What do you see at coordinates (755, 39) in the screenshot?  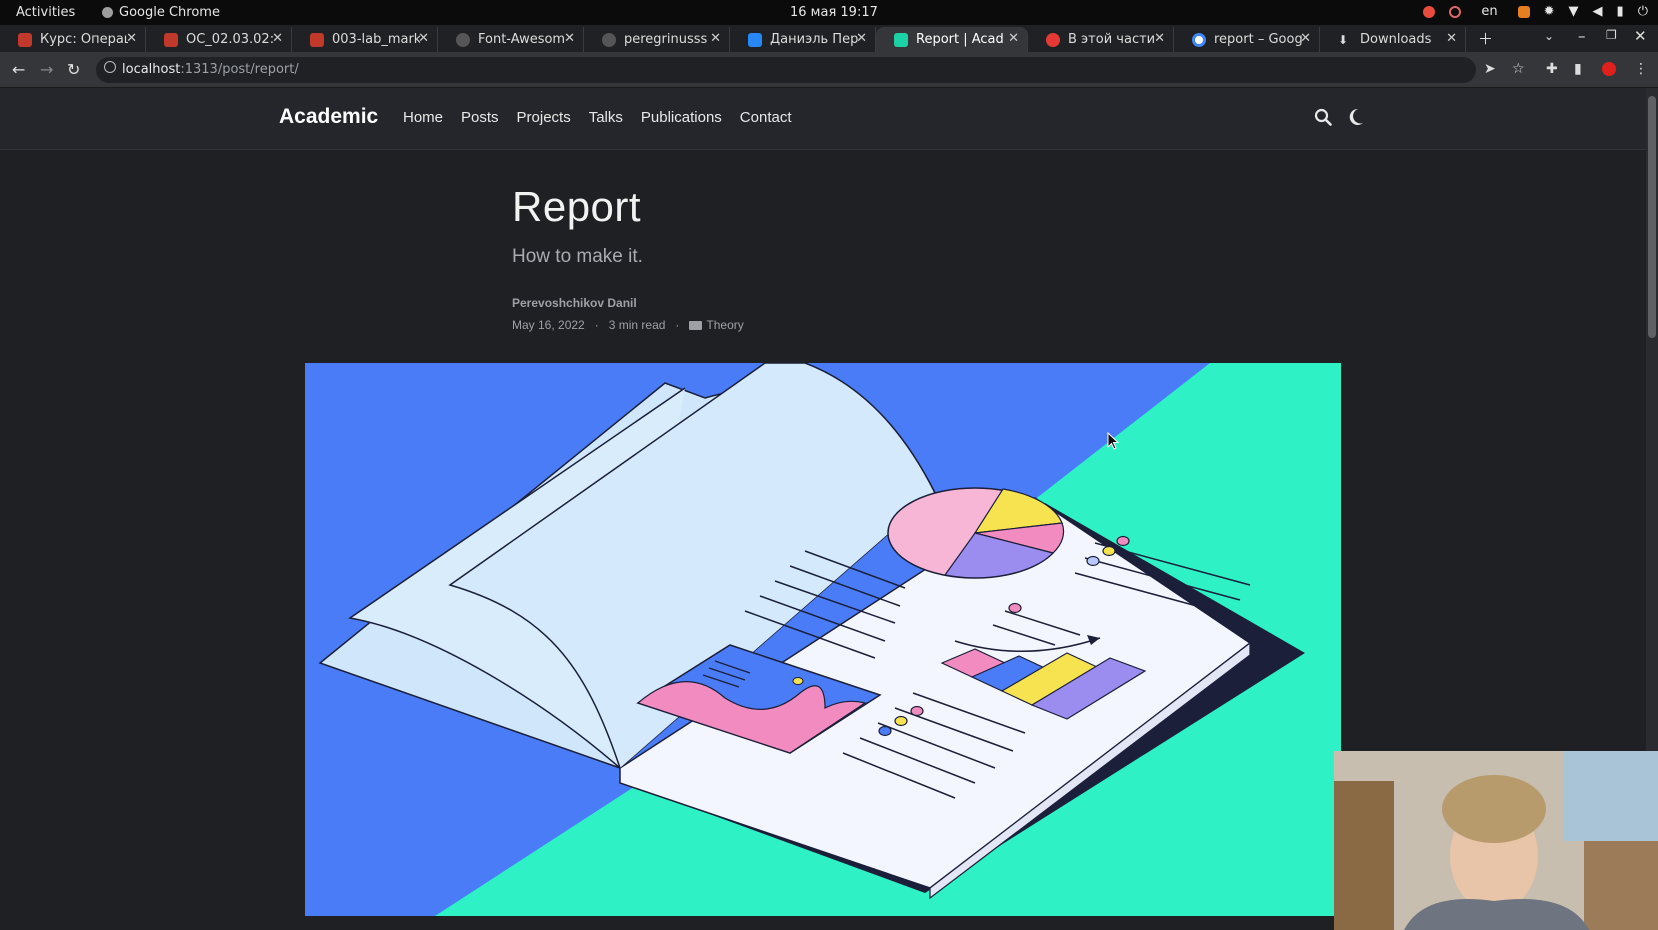 I see `vk-icon` at bounding box center [755, 39].